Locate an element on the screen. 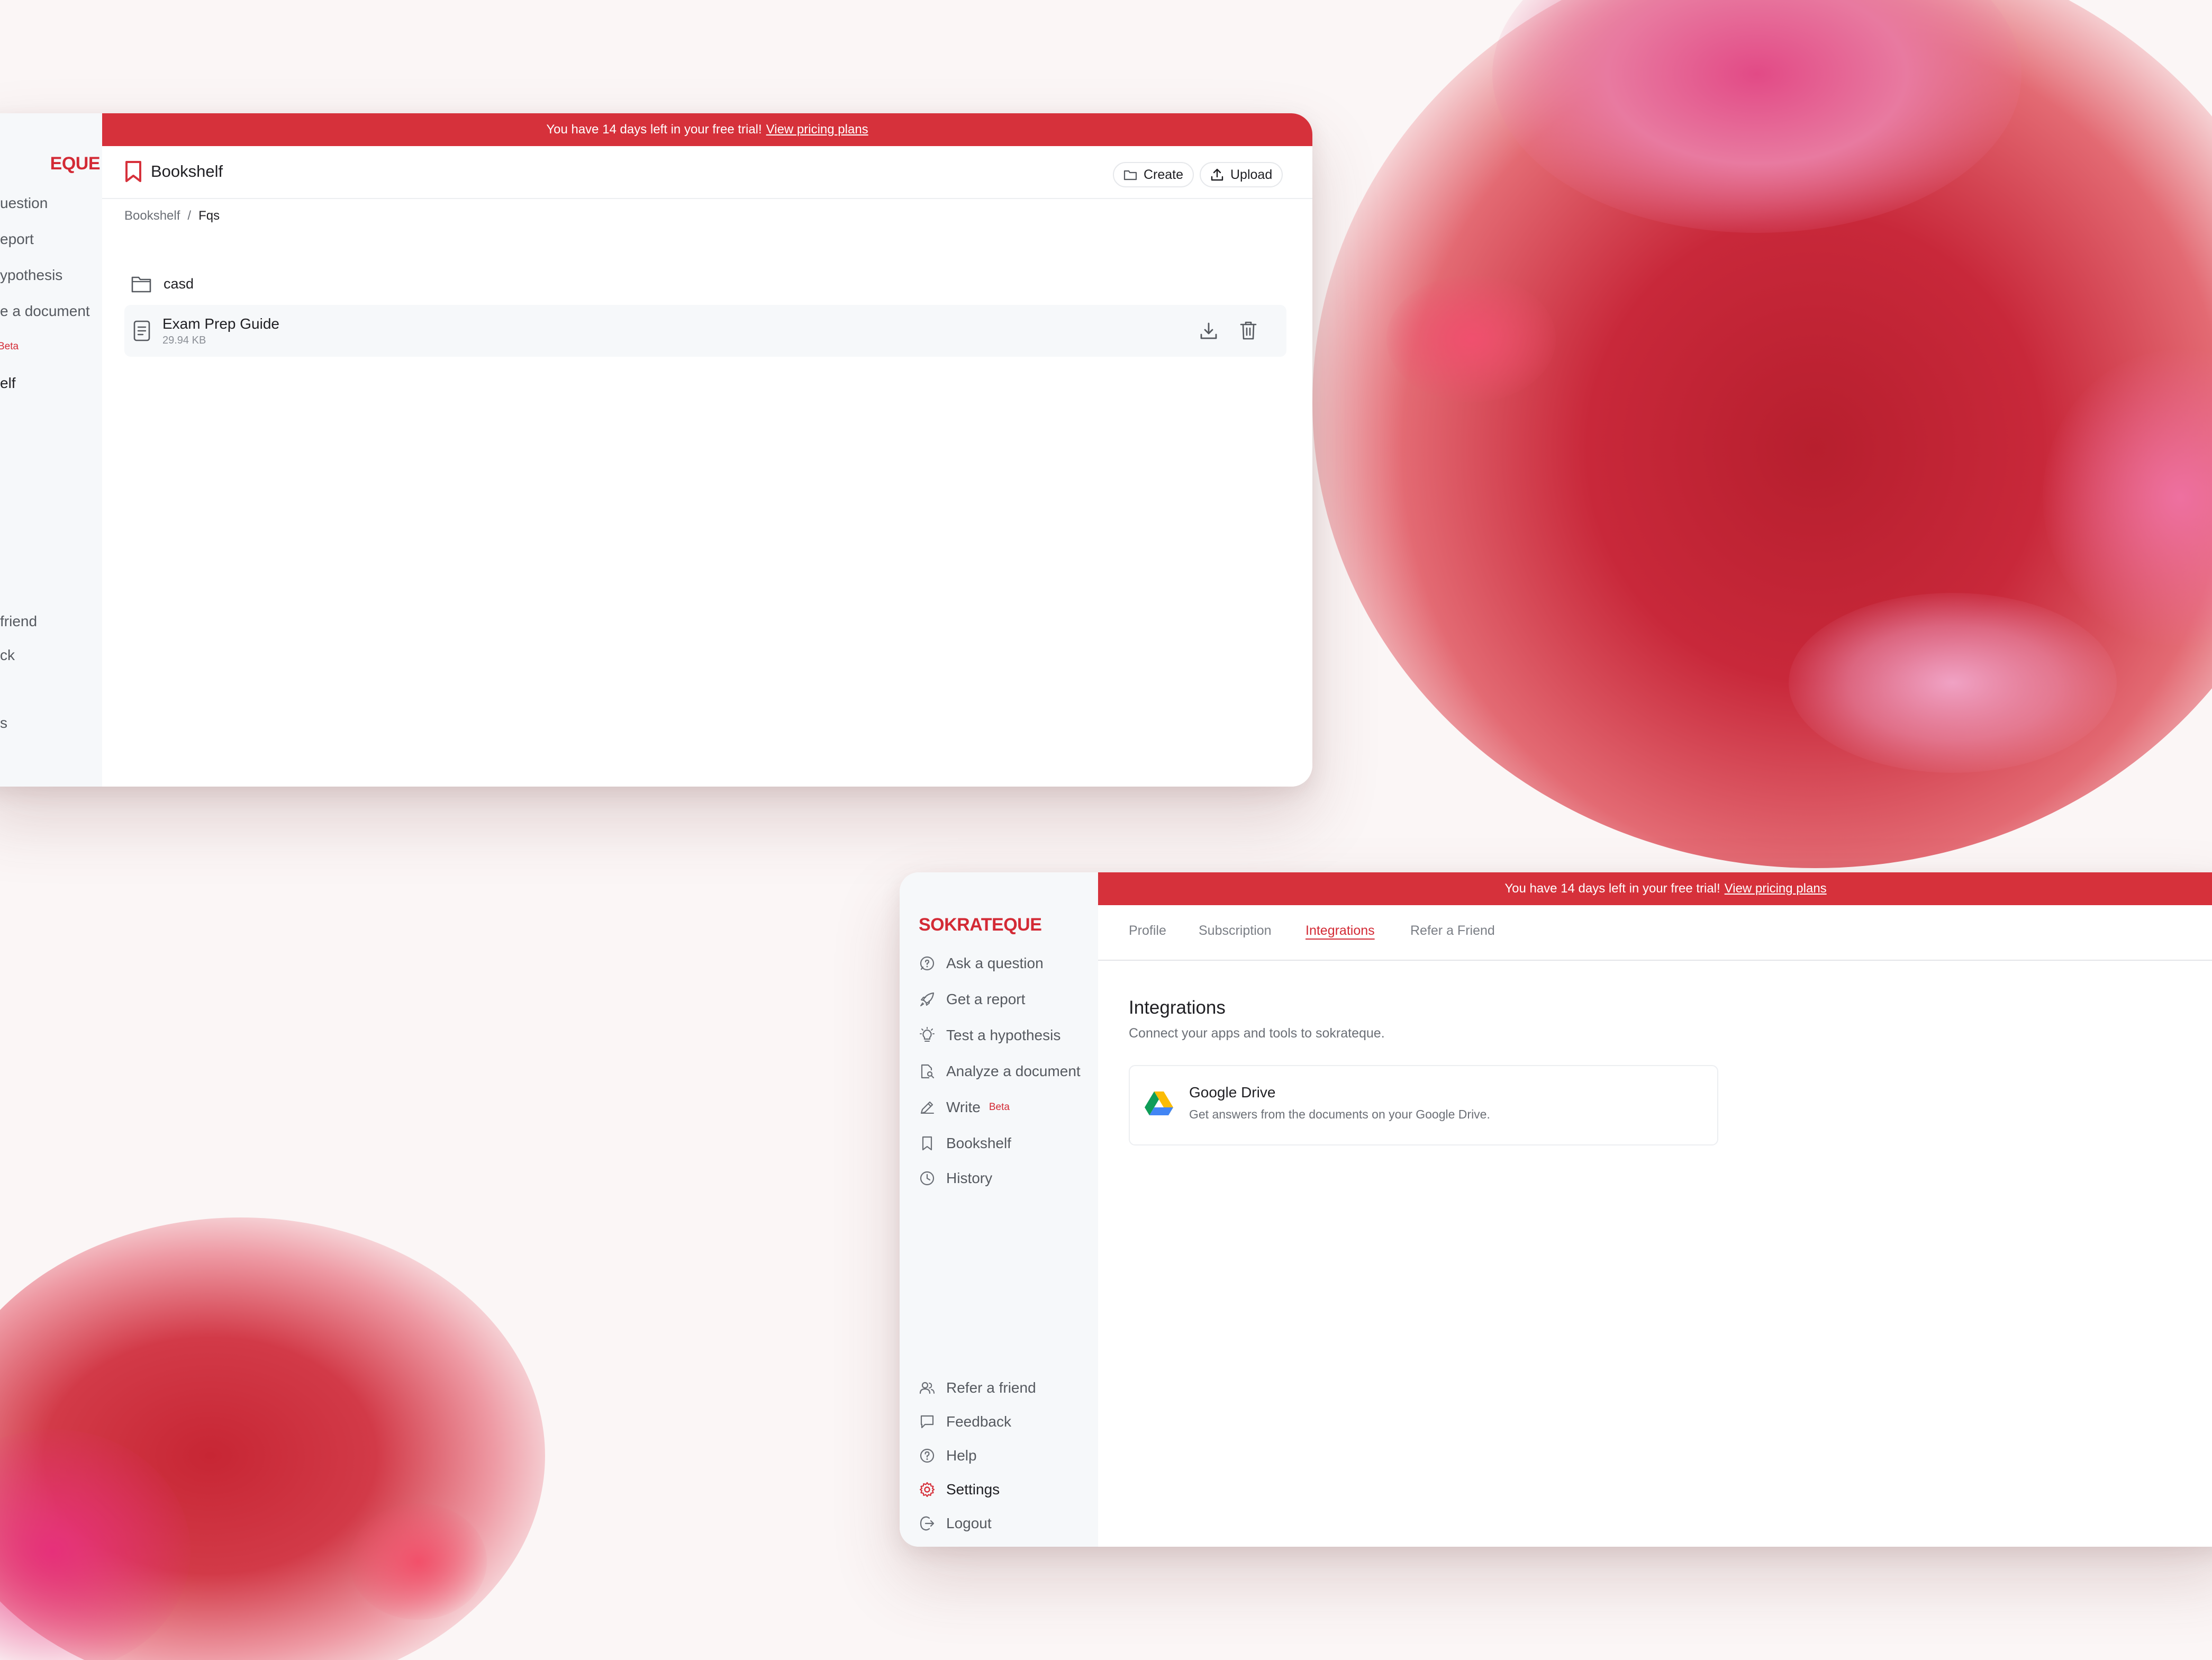 The image size is (2212, 1660). sidebar-item-label: Ask a question is located at coordinates (995, 963).